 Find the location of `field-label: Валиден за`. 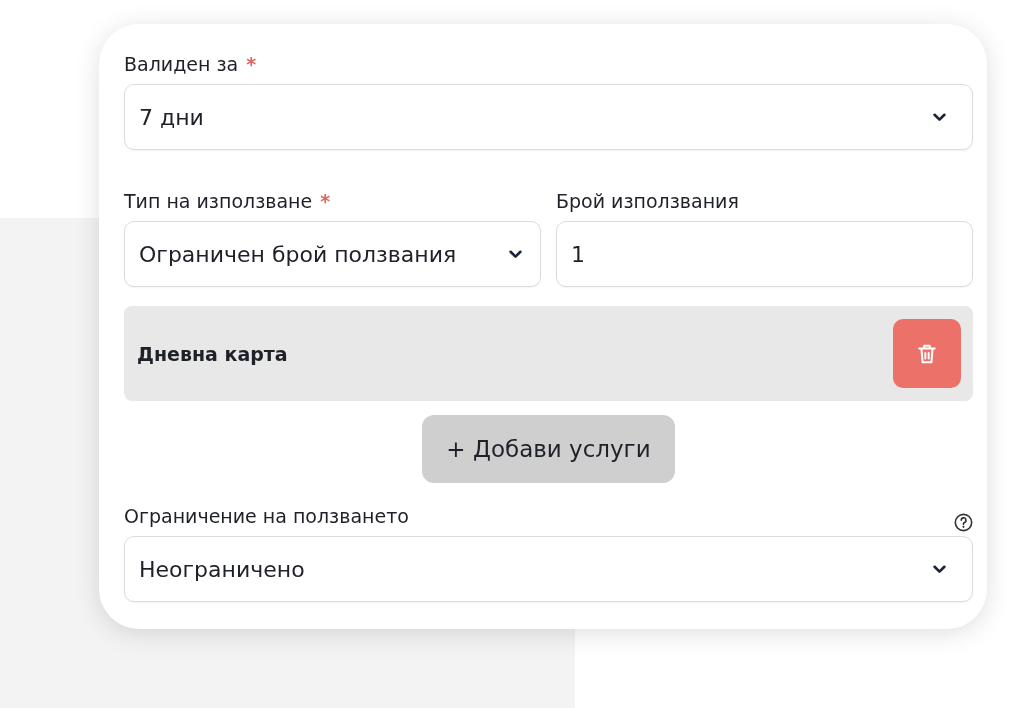

field-label: Валиден за is located at coordinates (181, 64).